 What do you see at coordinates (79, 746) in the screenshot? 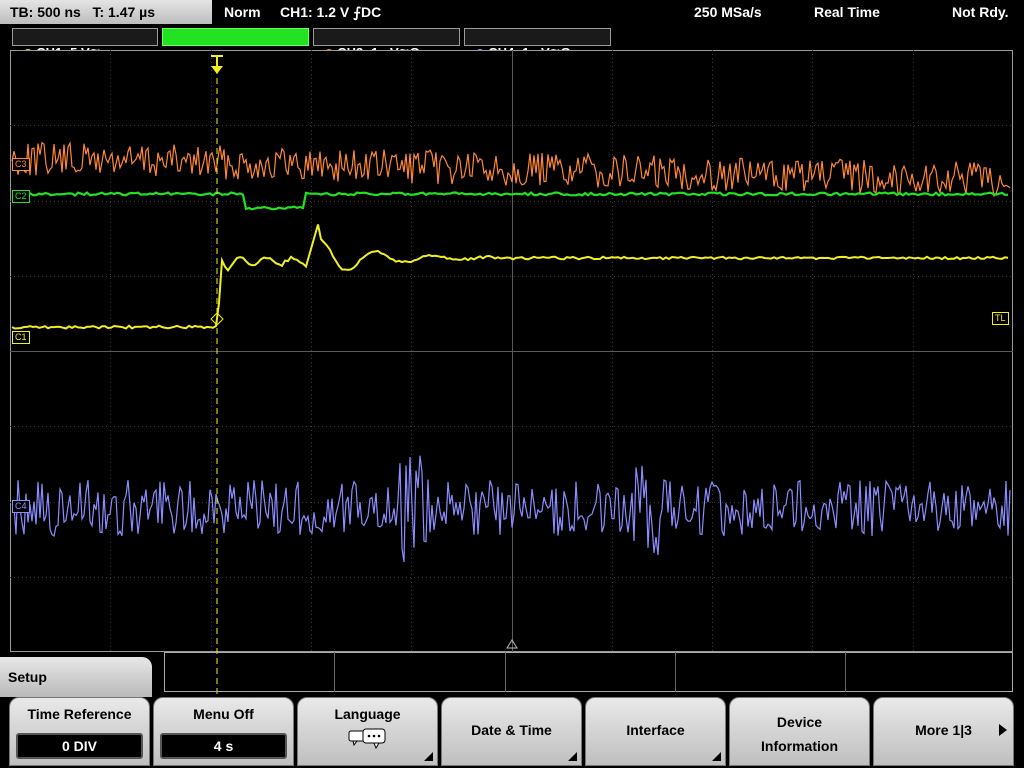
I see `time-reference-value: 0 DIV` at bounding box center [79, 746].